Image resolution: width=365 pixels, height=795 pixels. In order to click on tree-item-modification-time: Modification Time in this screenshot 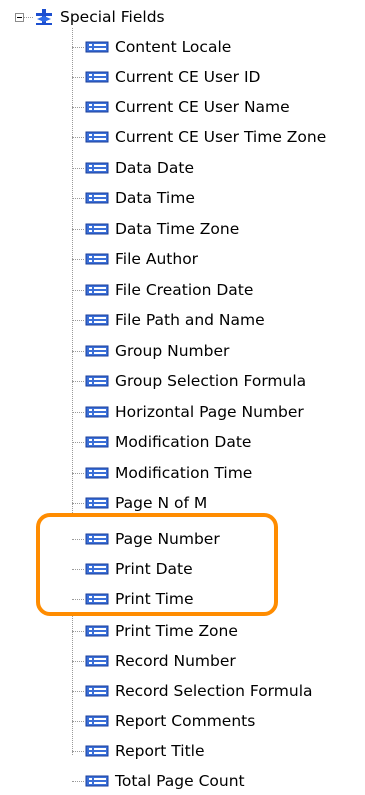, I will do `click(218, 473)`.